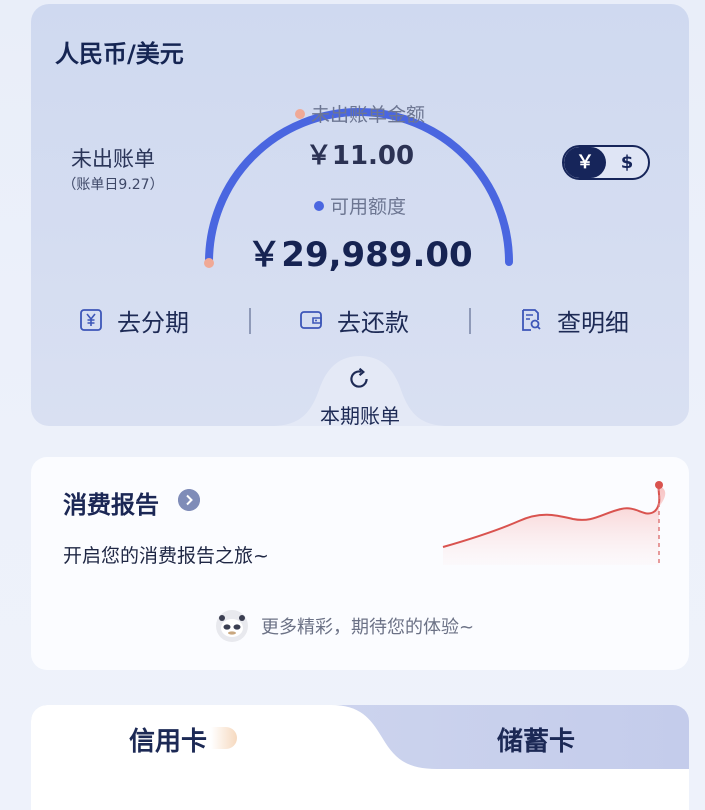 The image size is (705, 810). Describe the element at coordinates (224, 738) in the screenshot. I see `active-tab-accent` at that location.